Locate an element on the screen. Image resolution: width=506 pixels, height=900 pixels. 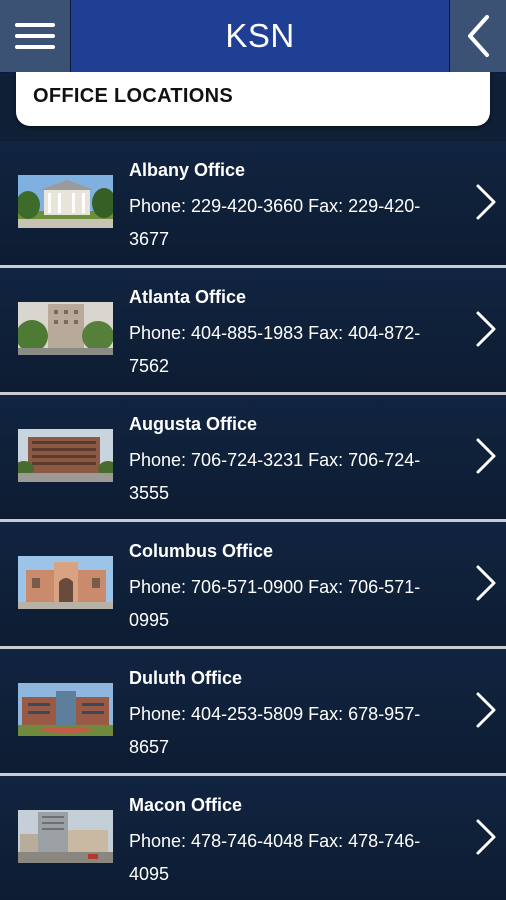
office-name: Columbus Office is located at coordinates (201, 551).